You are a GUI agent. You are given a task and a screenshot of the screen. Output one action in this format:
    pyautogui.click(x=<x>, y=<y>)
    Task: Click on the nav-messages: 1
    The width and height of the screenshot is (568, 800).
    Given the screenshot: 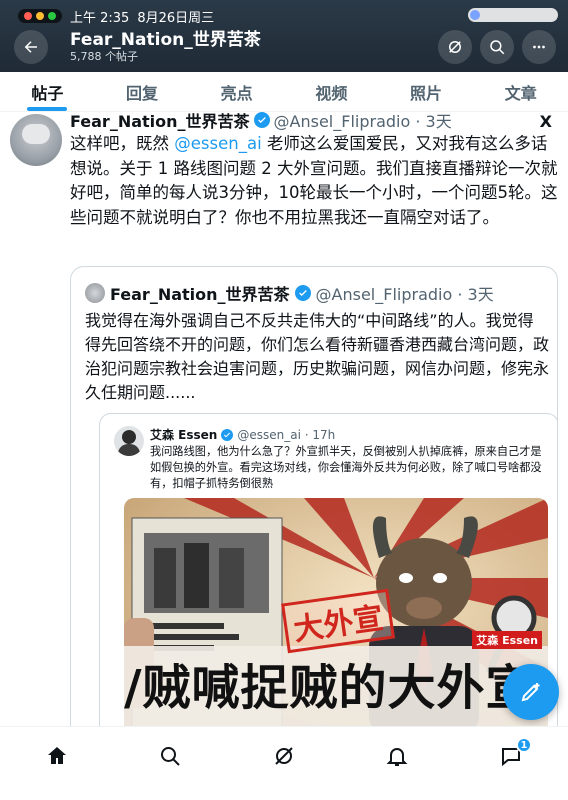 What is the action you would take?
    pyautogui.click(x=514, y=754)
    